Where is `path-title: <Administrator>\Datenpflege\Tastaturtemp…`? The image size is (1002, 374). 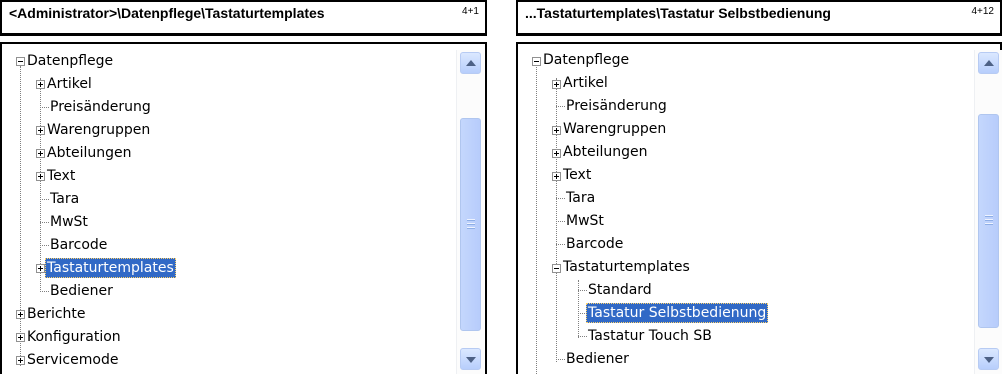 path-title: <Administrator>\Datenpflege\Tastaturtemp… is located at coordinates (167, 13).